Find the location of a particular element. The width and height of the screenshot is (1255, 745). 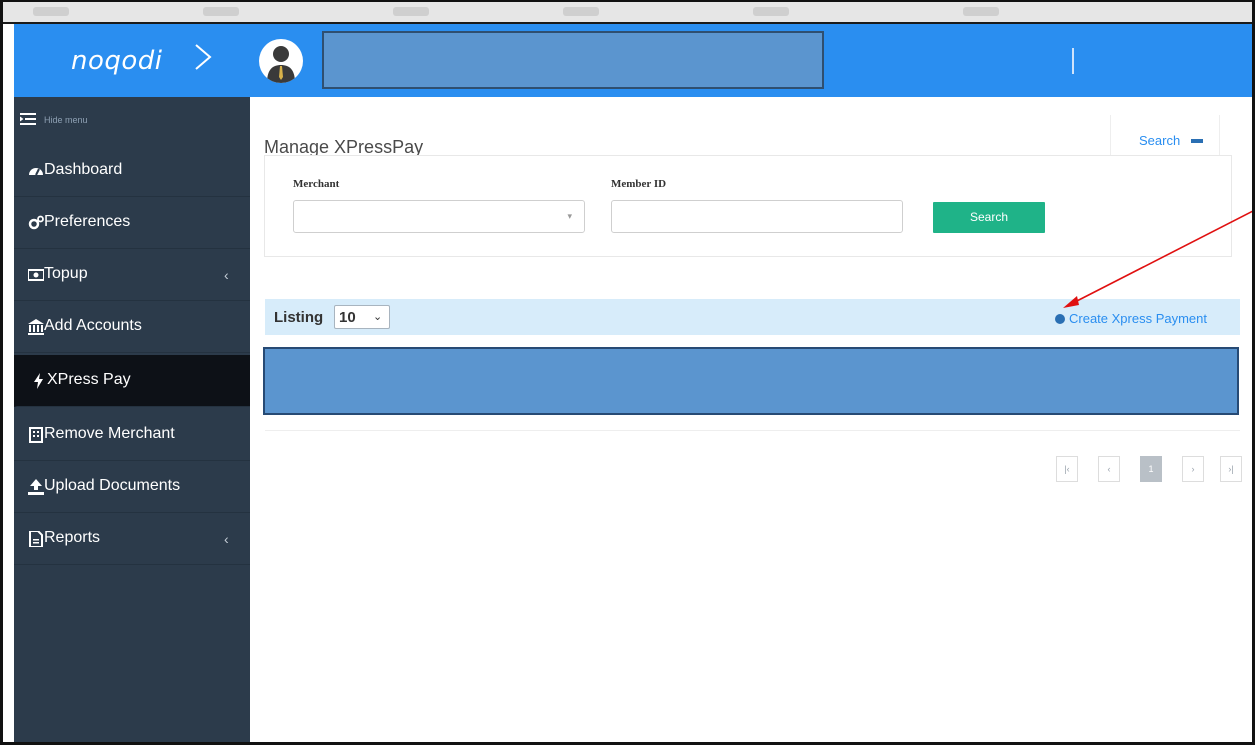

merchant-label: Merchant is located at coordinates (316, 184).